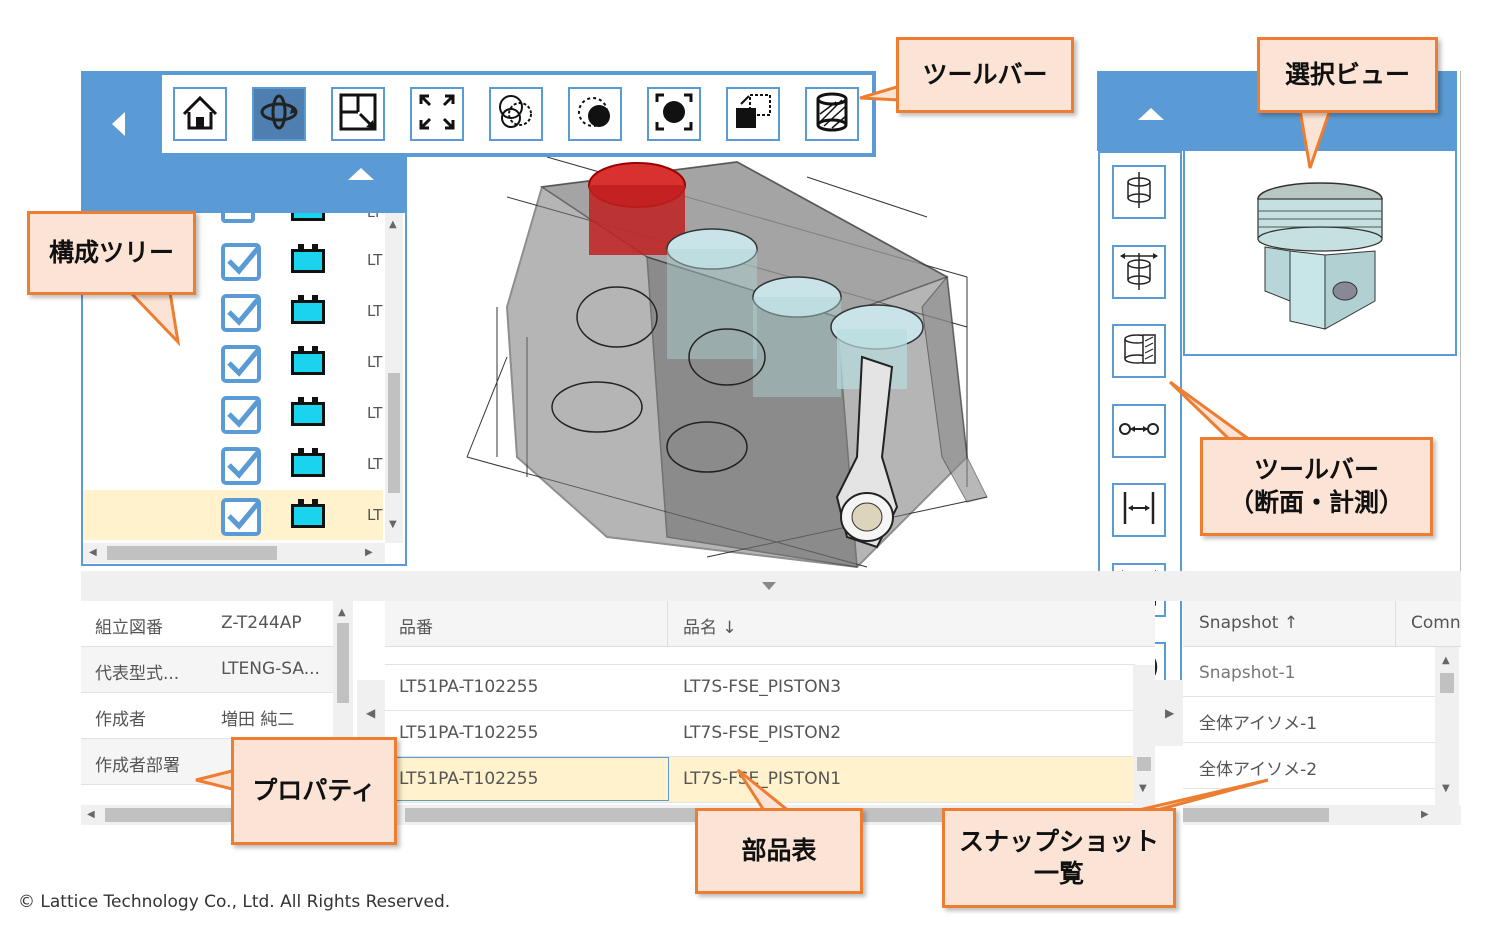 This screenshot has height=938, width=1496. I want to click on callout-properties: プロパティ, so click(314, 791).